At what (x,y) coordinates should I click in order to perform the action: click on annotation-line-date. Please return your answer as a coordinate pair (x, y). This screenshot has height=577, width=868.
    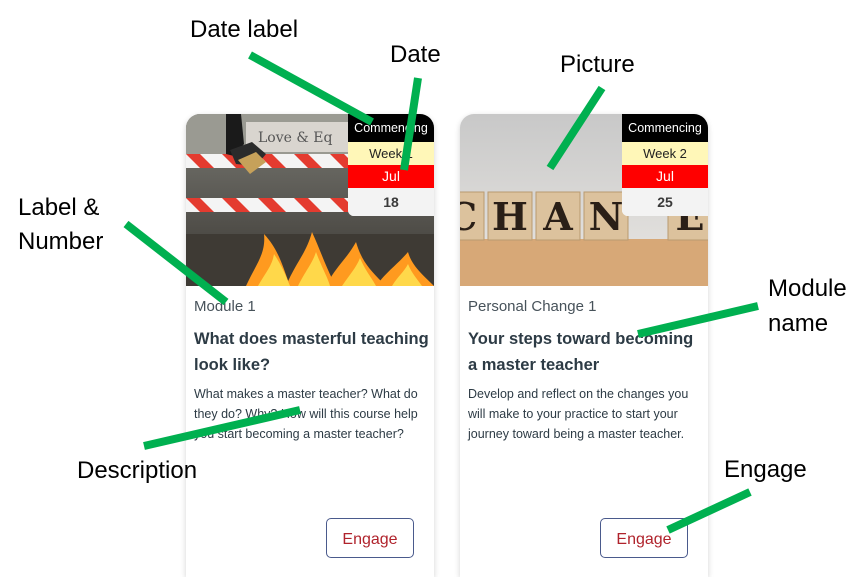
    Looking at the image, I should click on (411, 124).